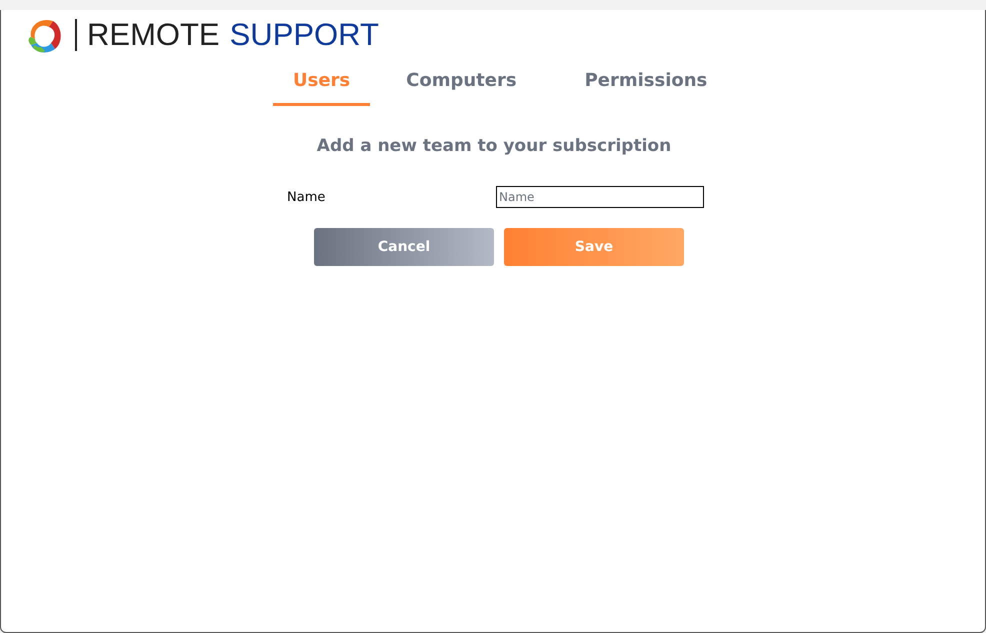 The height and width of the screenshot is (633, 986). What do you see at coordinates (153, 35) in the screenshot?
I see `logo-text: REMOTE` at bounding box center [153, 35].